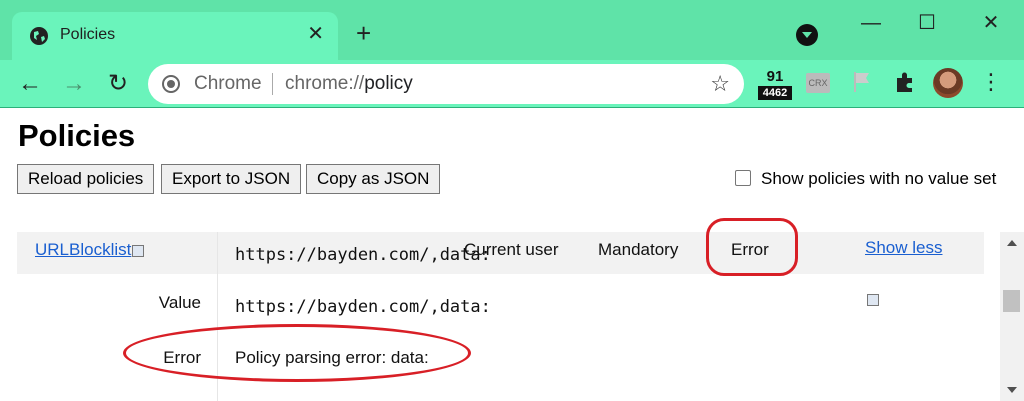 Image resolution: width=1024 pixels, height=401 pixels. What do you see at coordinates (903, 248) in the screenshot?
I see `show-less-link: Show less` at bounding box center [903, 248].